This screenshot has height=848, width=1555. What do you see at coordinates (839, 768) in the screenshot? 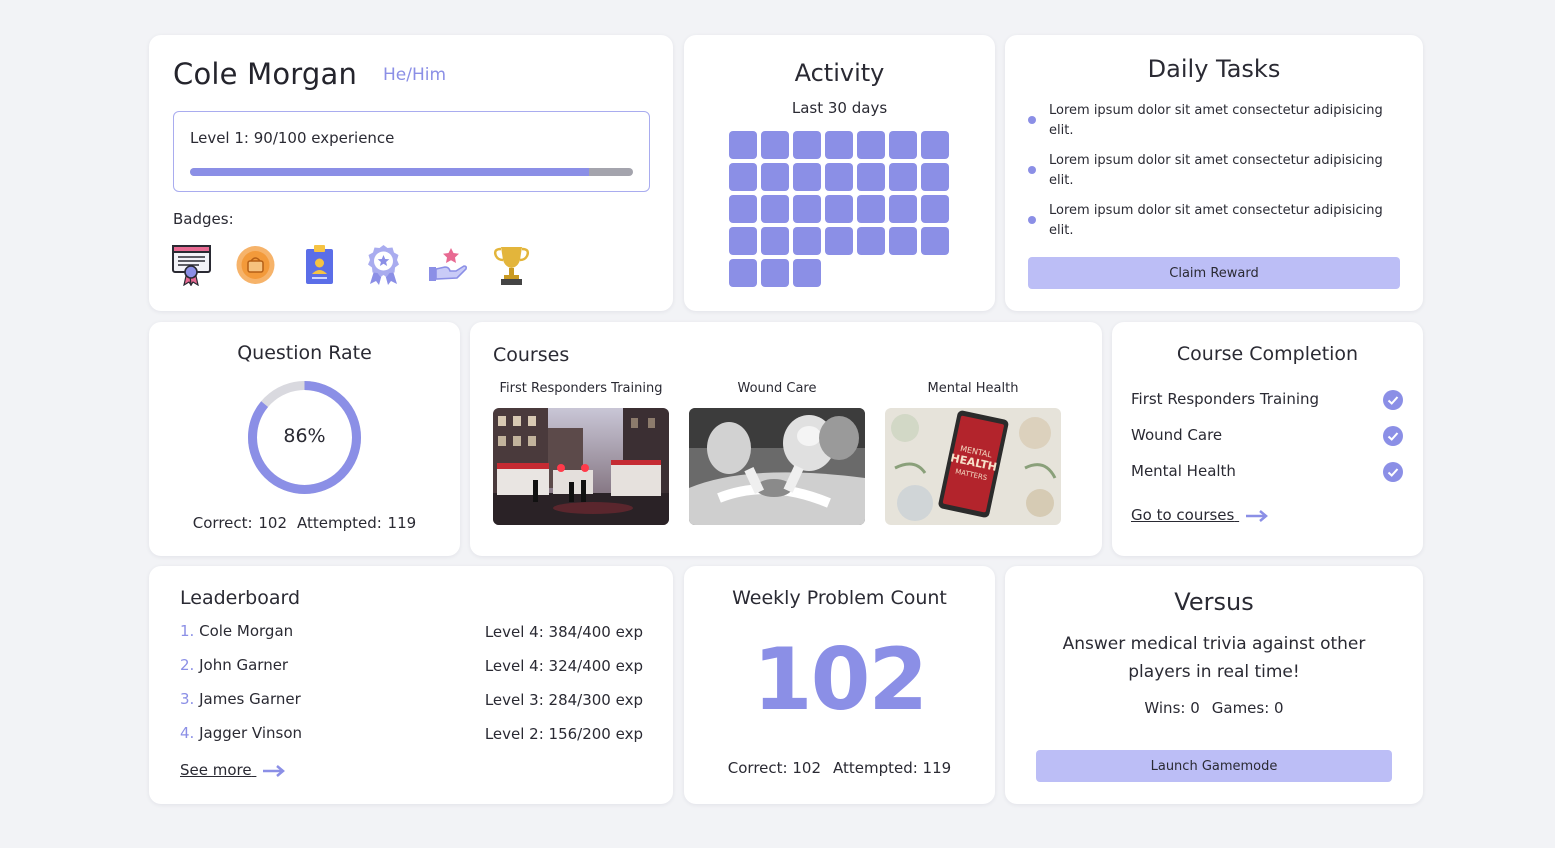
I see `weekly-stats: Correct: 102 Attempted: 119` at bounding box center [839, 768].